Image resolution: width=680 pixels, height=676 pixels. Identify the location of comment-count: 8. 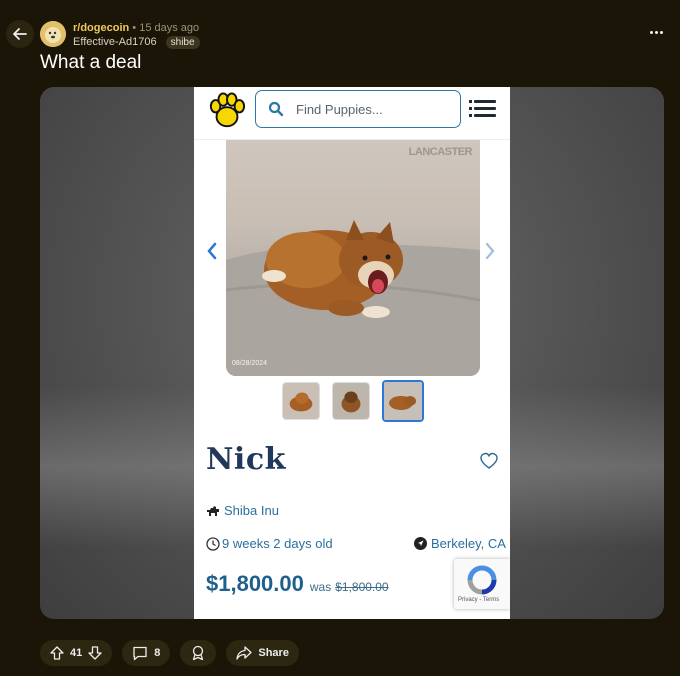
(157, 653).